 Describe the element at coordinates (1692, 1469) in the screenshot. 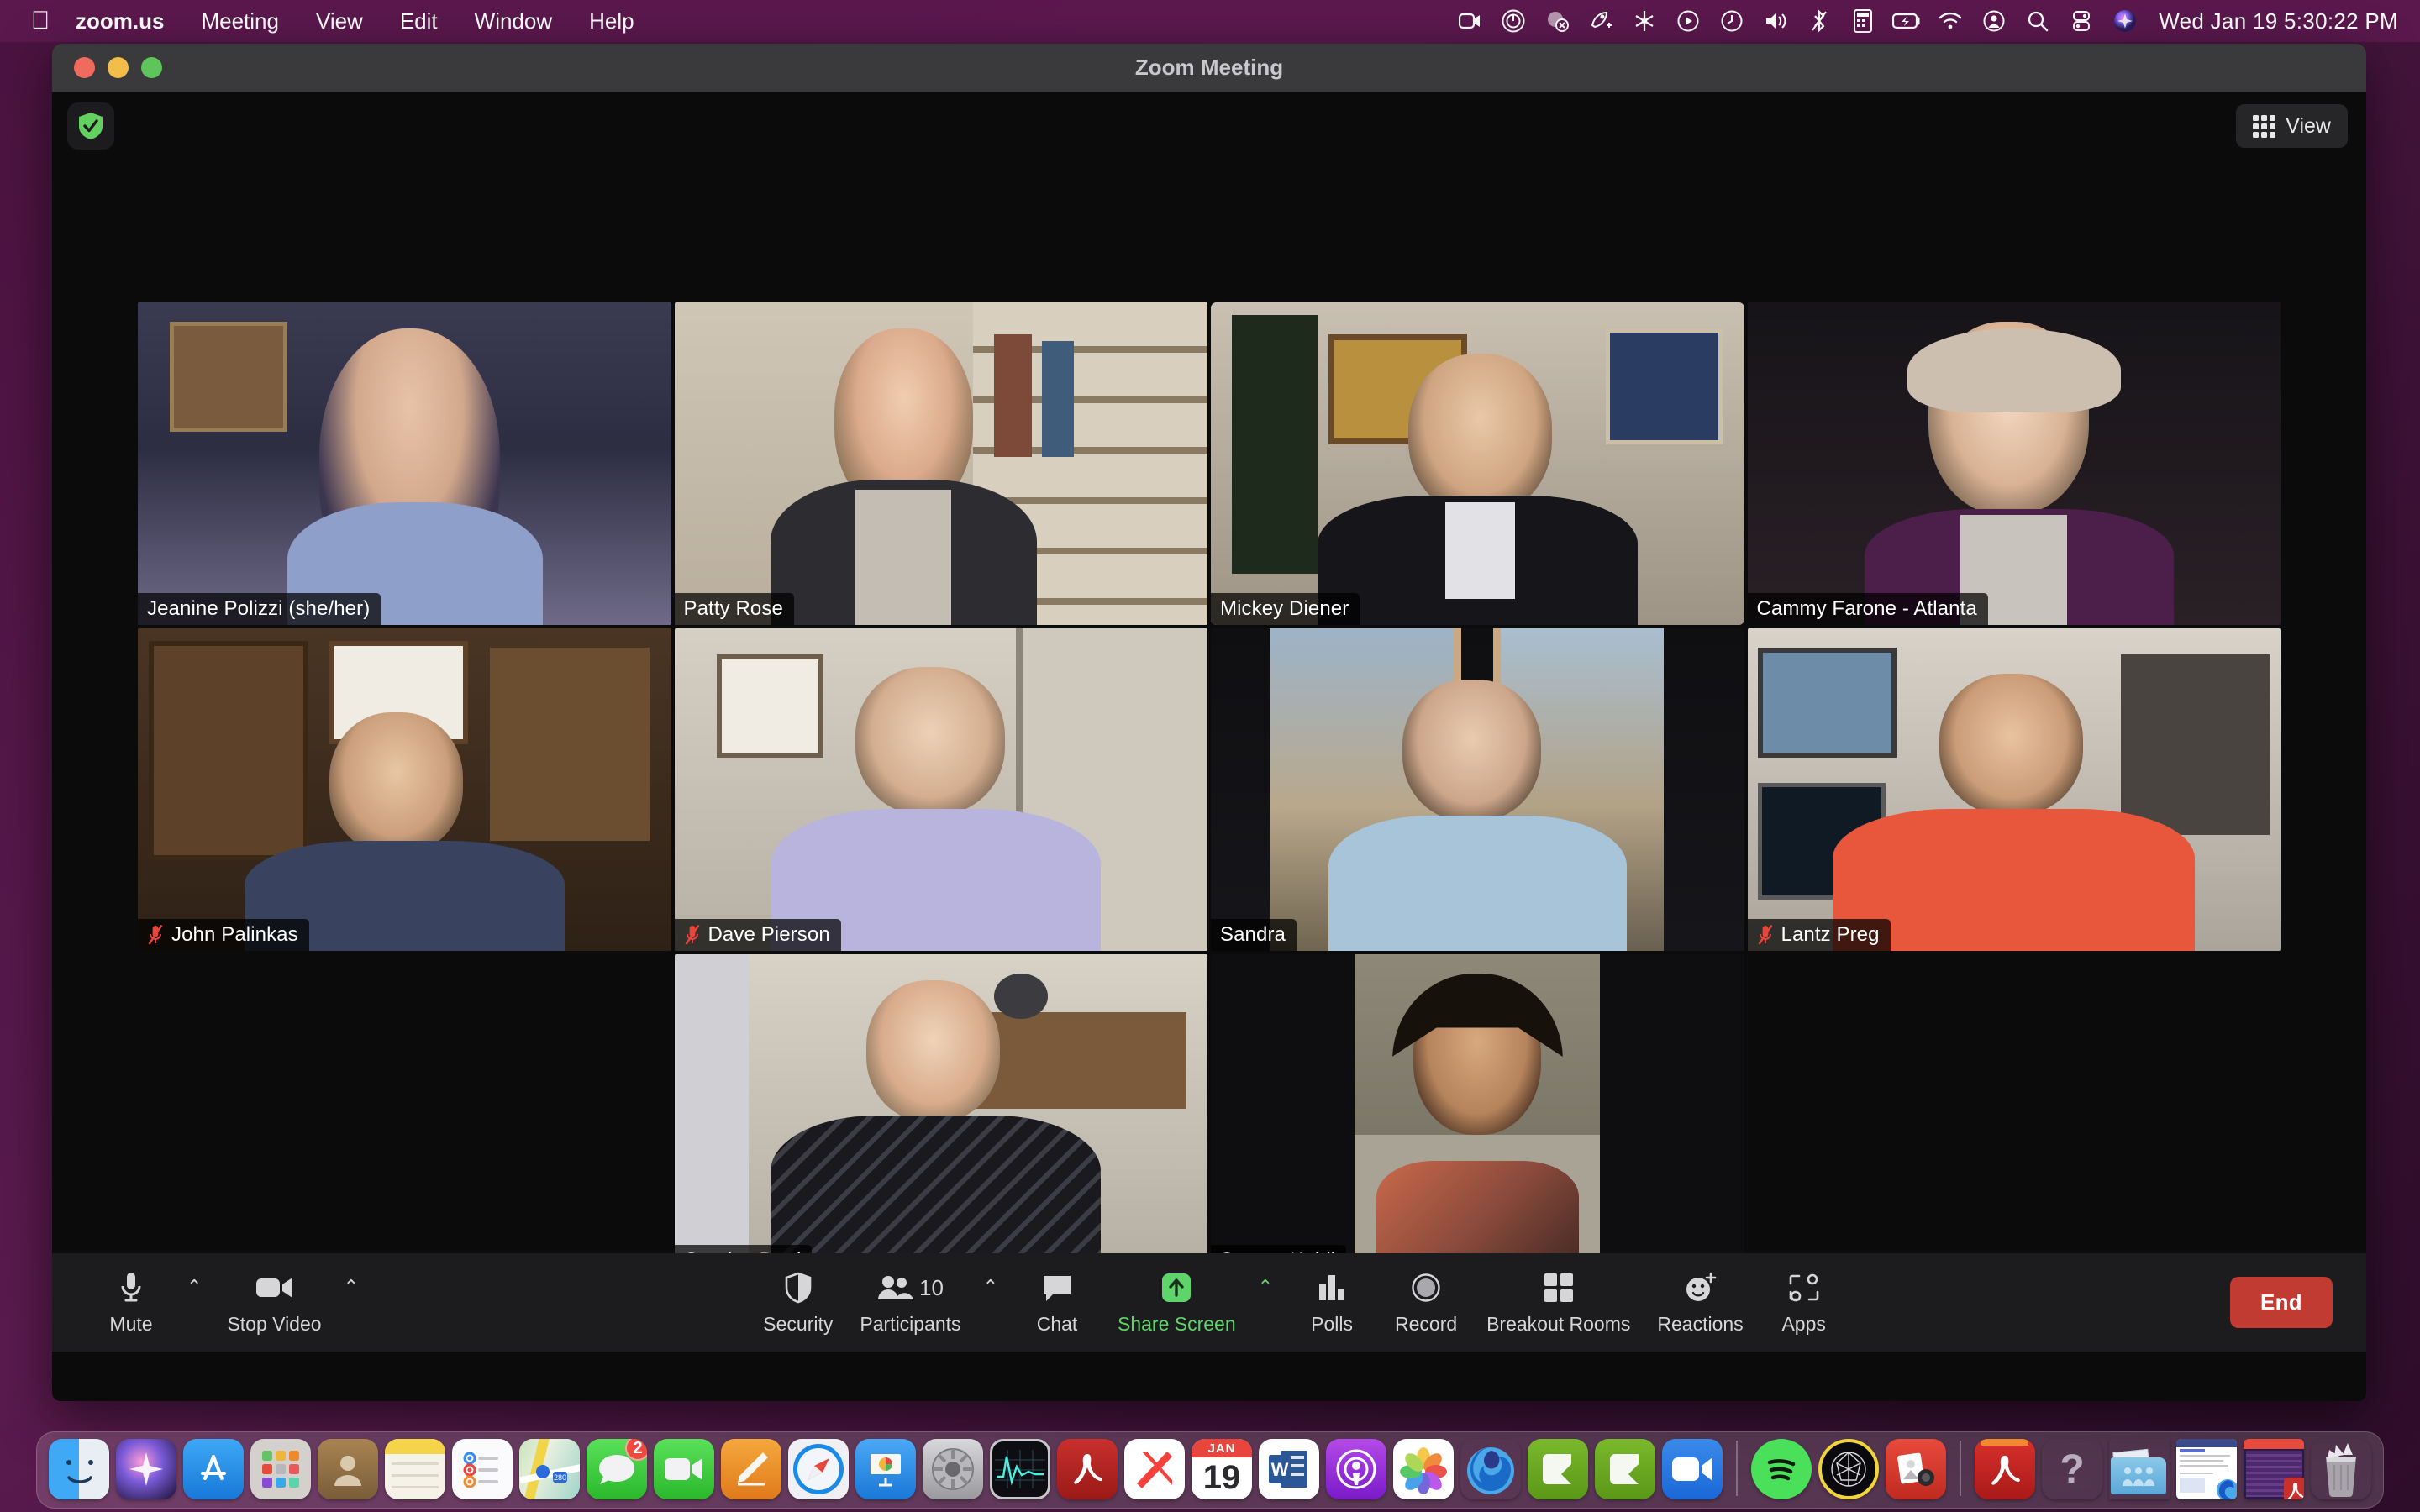

I see `zoom-app-icon` at that location.